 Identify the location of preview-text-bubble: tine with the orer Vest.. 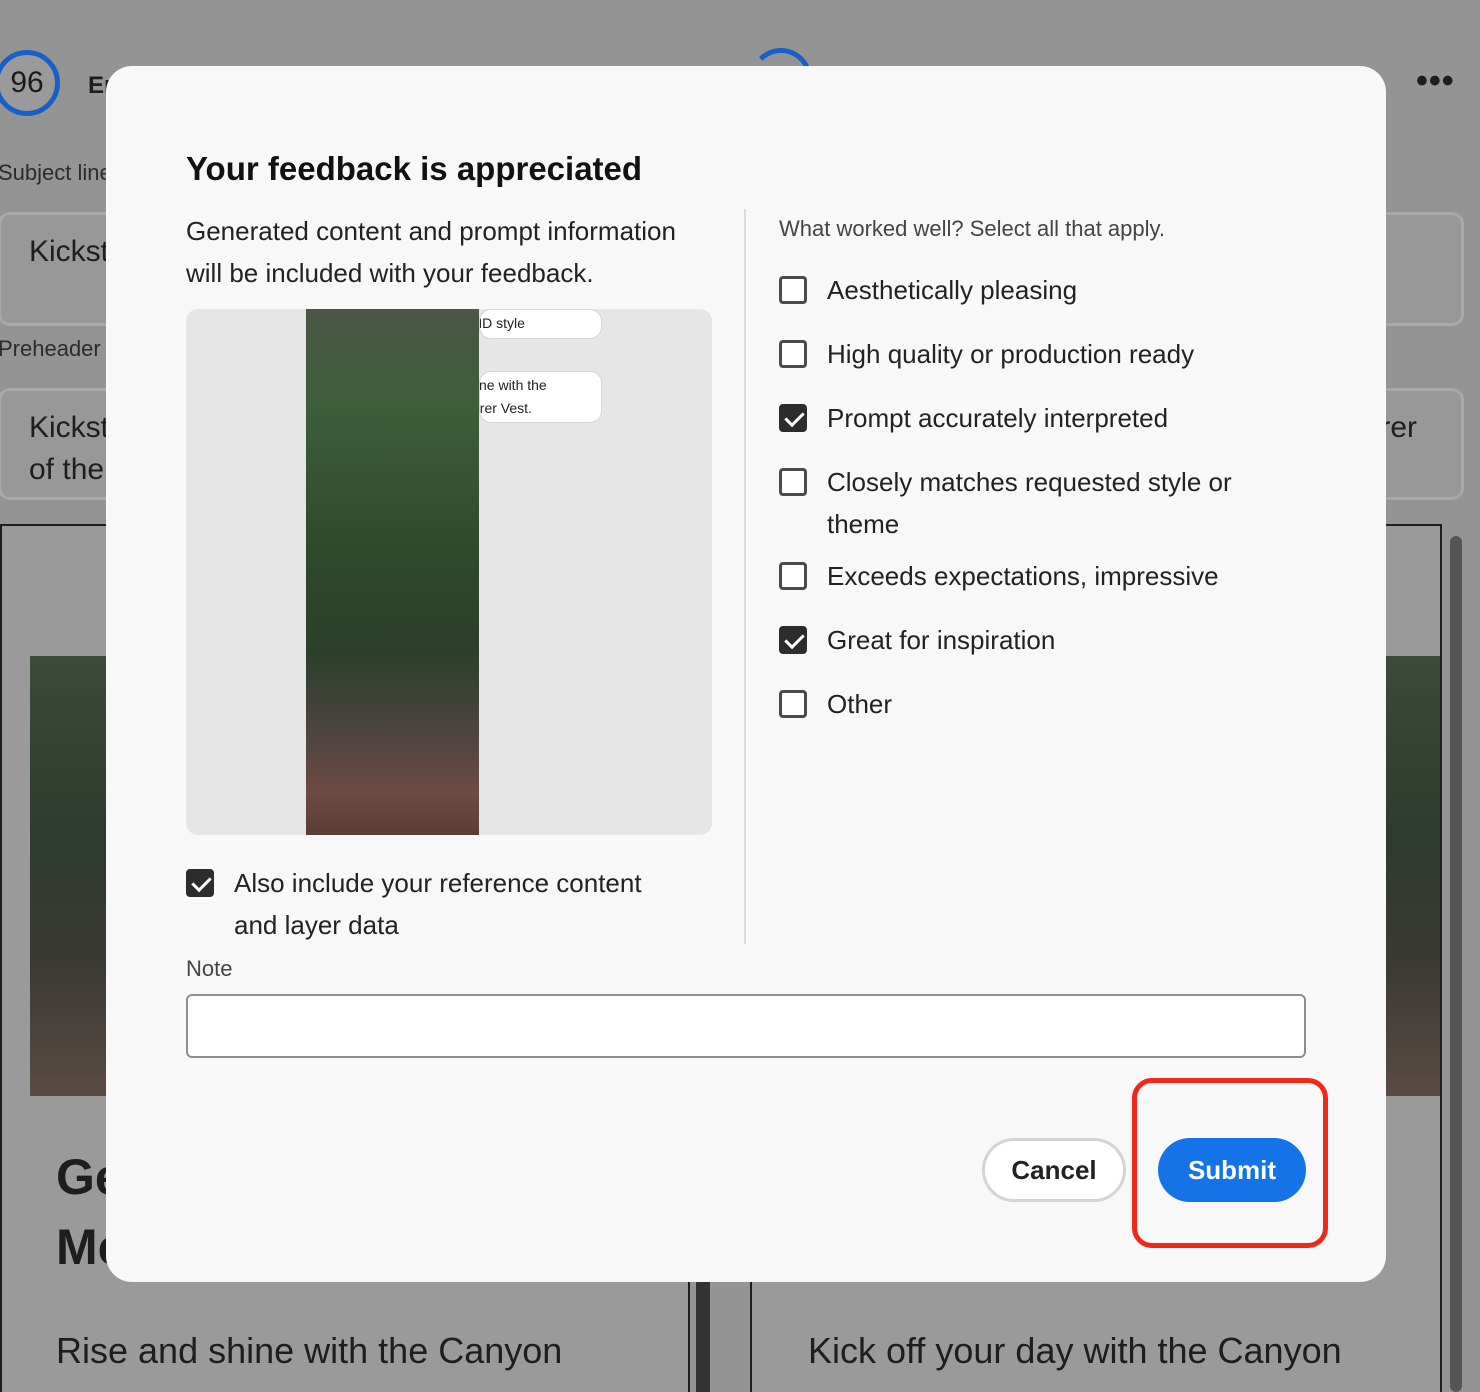
(540, 397).